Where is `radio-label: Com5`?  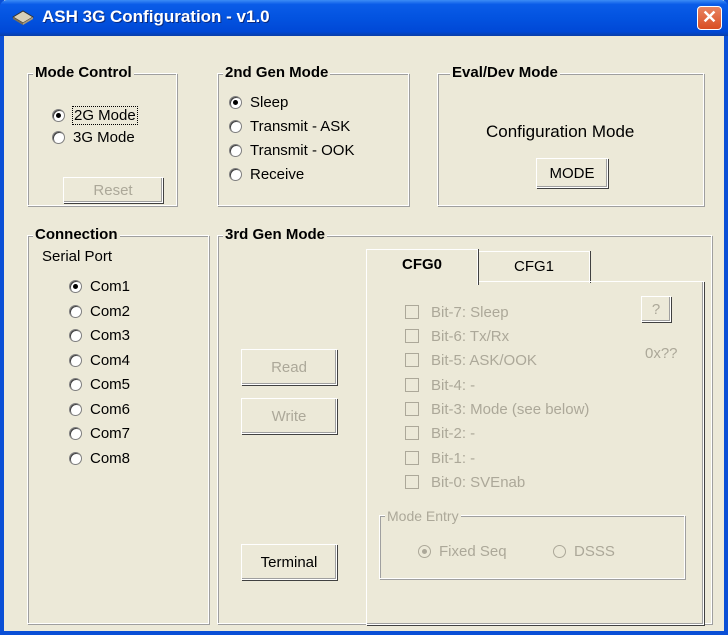
radio-label: Com5 is located at coordinates (110, 384).